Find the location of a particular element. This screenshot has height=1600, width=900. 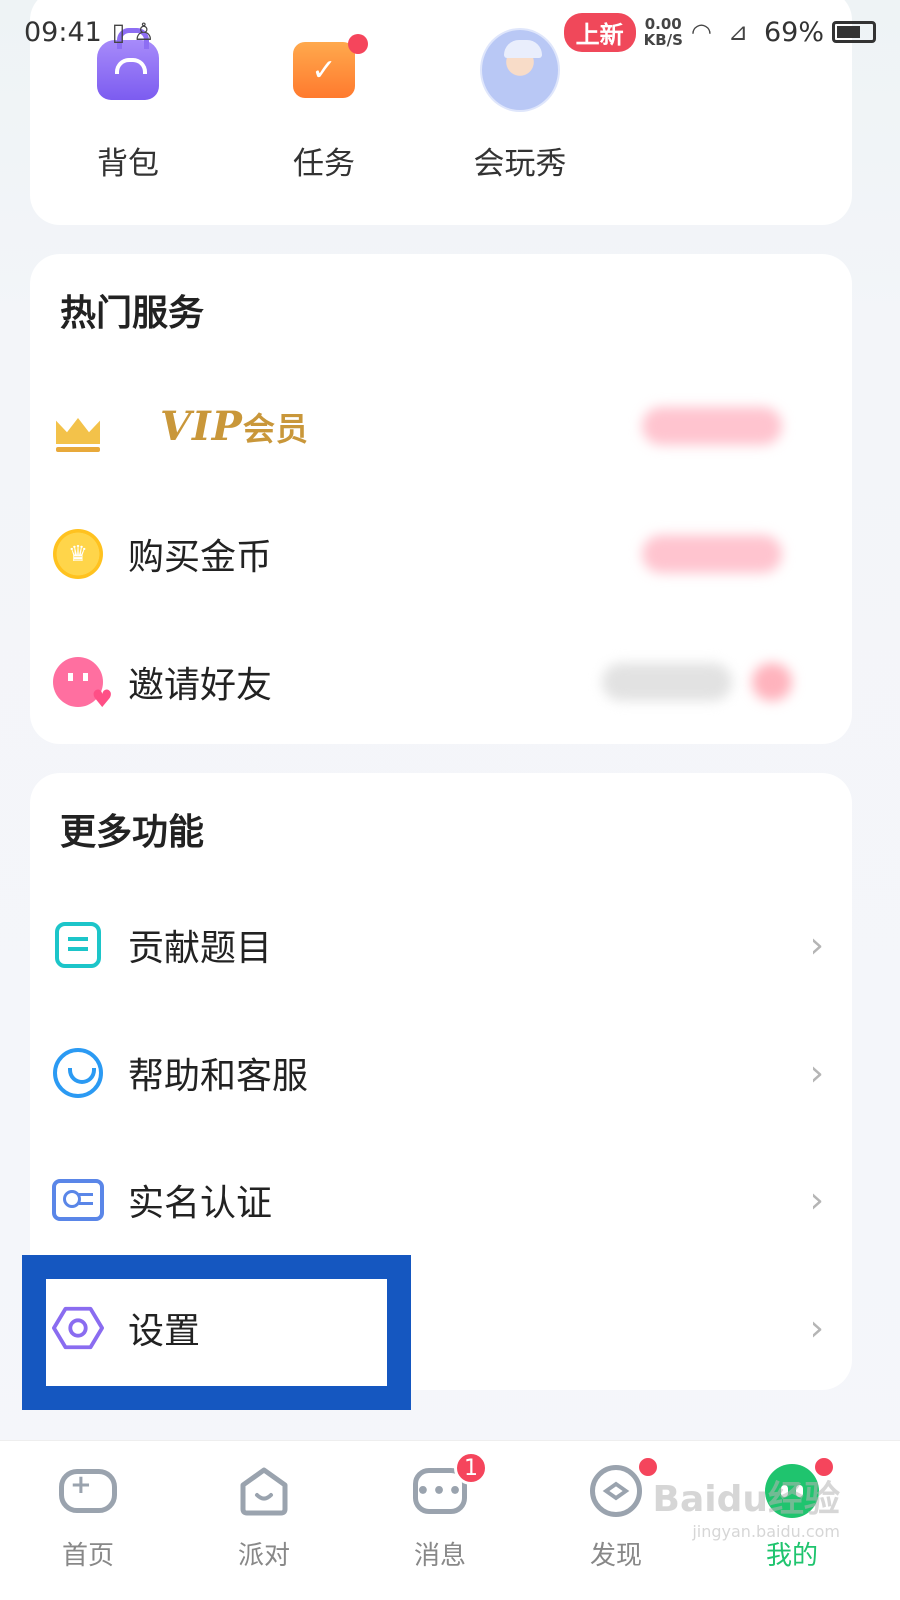

contribute-question-row: 贡献题目 › is located at coordinates (441, 945).